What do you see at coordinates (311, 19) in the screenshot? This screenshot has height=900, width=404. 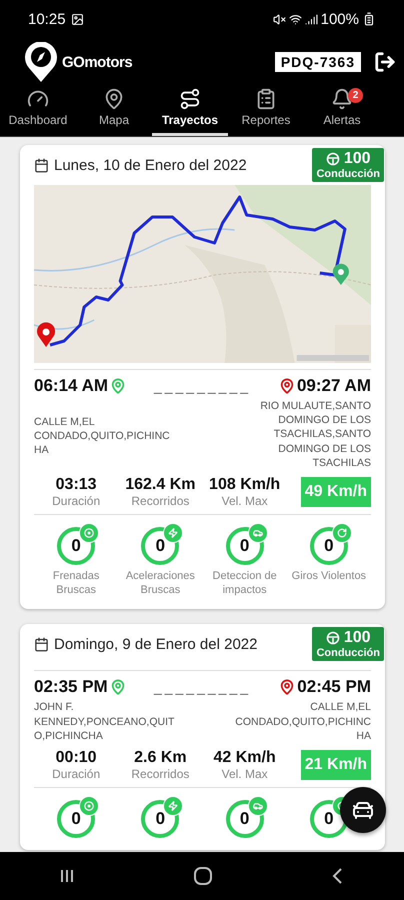 I see `signal-icon` at bounding box center [311, 19].